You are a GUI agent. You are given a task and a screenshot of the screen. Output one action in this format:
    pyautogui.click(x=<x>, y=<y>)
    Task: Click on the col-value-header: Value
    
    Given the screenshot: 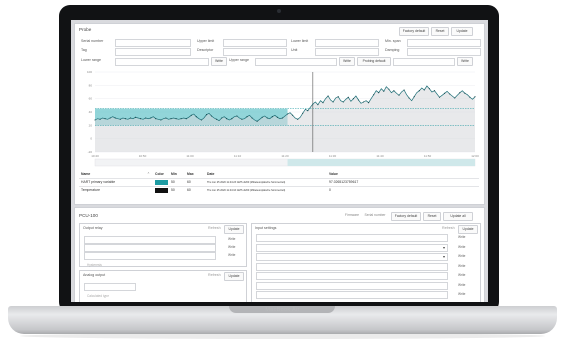 What is the action you would take?
    pyautogui.click(x=333, y=174)
    